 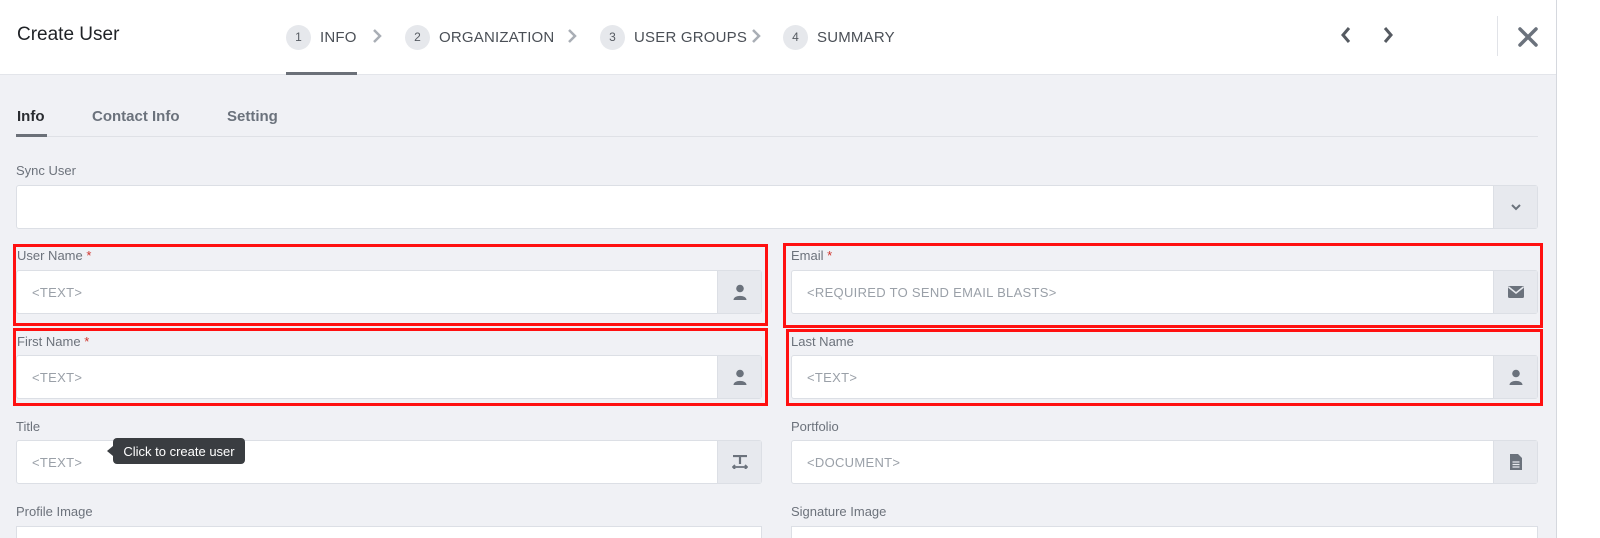 I want to click on portfolio-placeholder: <DOCUMENT>, so click(x=854, y=462).